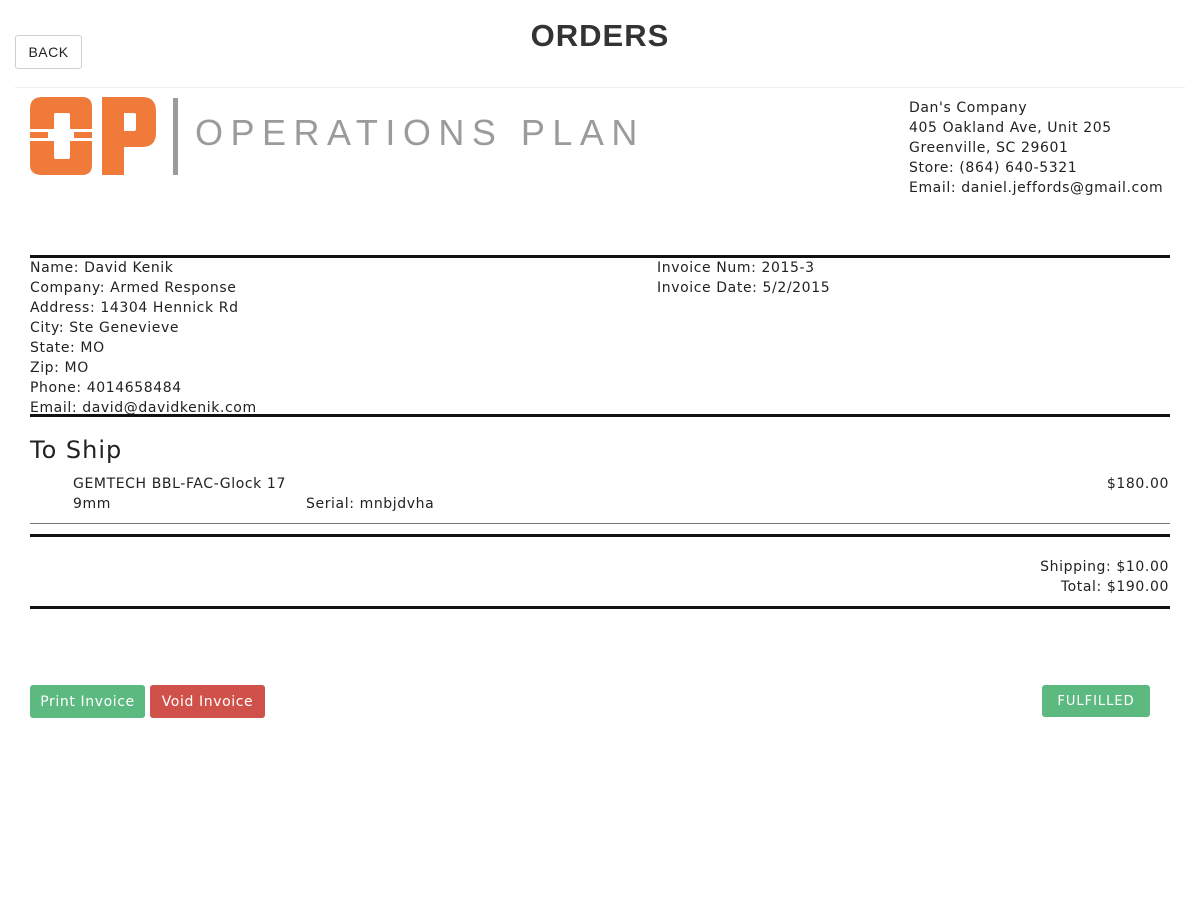 The image size is (1200, 900). Describe the element at coordinates (600, 523) in the screenshot. I see `item-divider` at that location.